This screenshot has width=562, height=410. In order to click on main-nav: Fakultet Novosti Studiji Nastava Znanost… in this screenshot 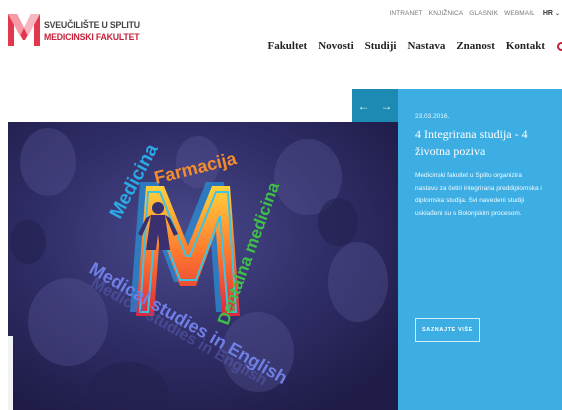, I will do `click(414, 46)`.